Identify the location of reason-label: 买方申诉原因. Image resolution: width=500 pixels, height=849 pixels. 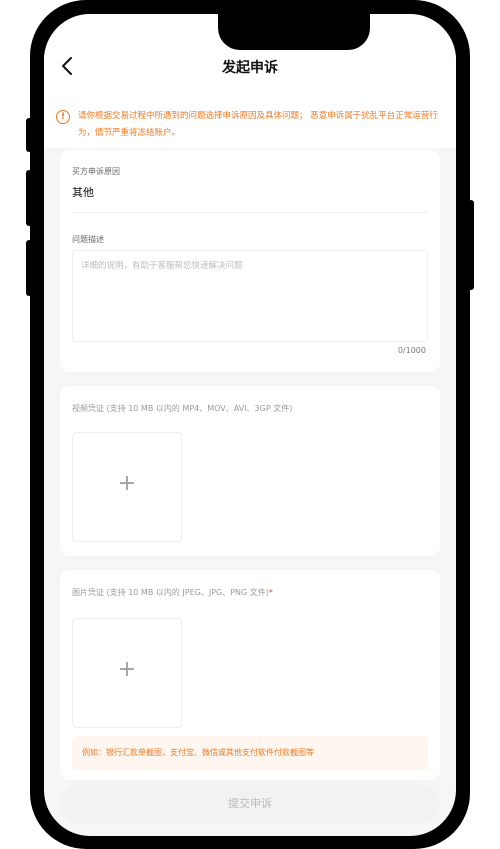
(96, 171).